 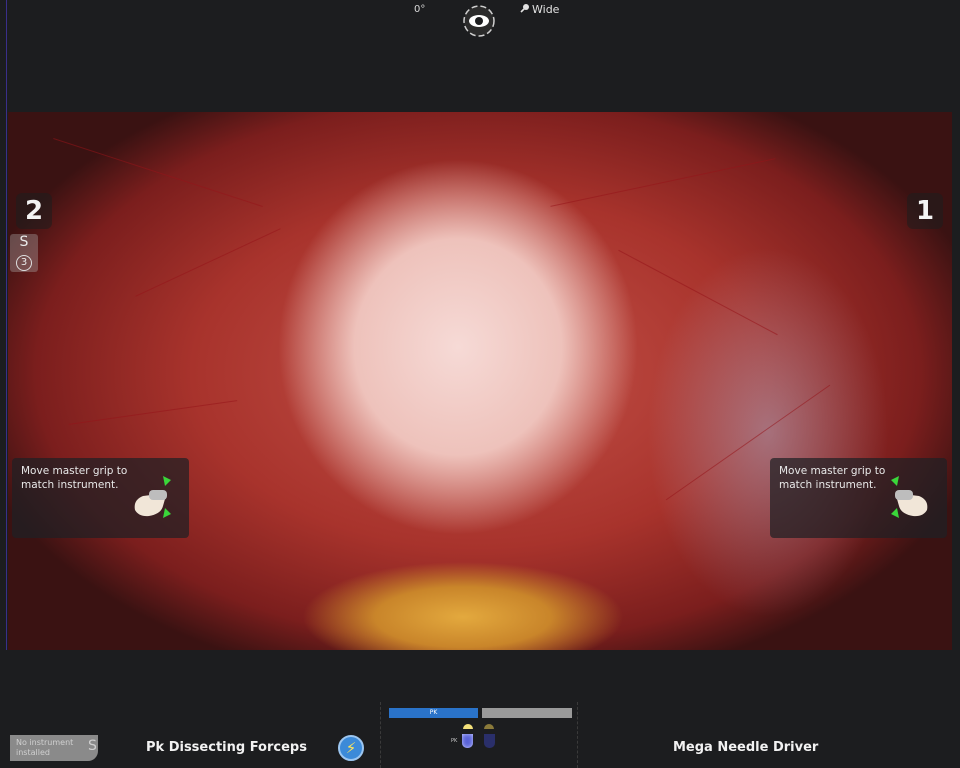 What do you see at coordinates (858, 498) in the screenshot?
I see `right-grip-message: Move master grip to match instrument.` at bounding box center [858, 498].